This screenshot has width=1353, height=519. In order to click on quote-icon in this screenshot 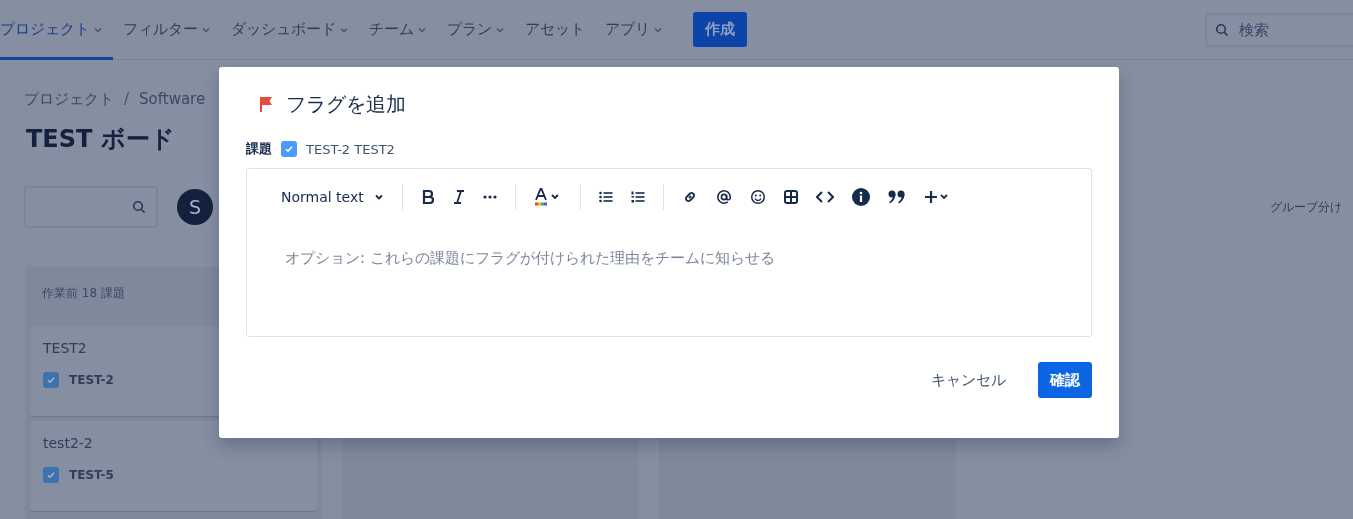, I will do `click(896, 197)`.